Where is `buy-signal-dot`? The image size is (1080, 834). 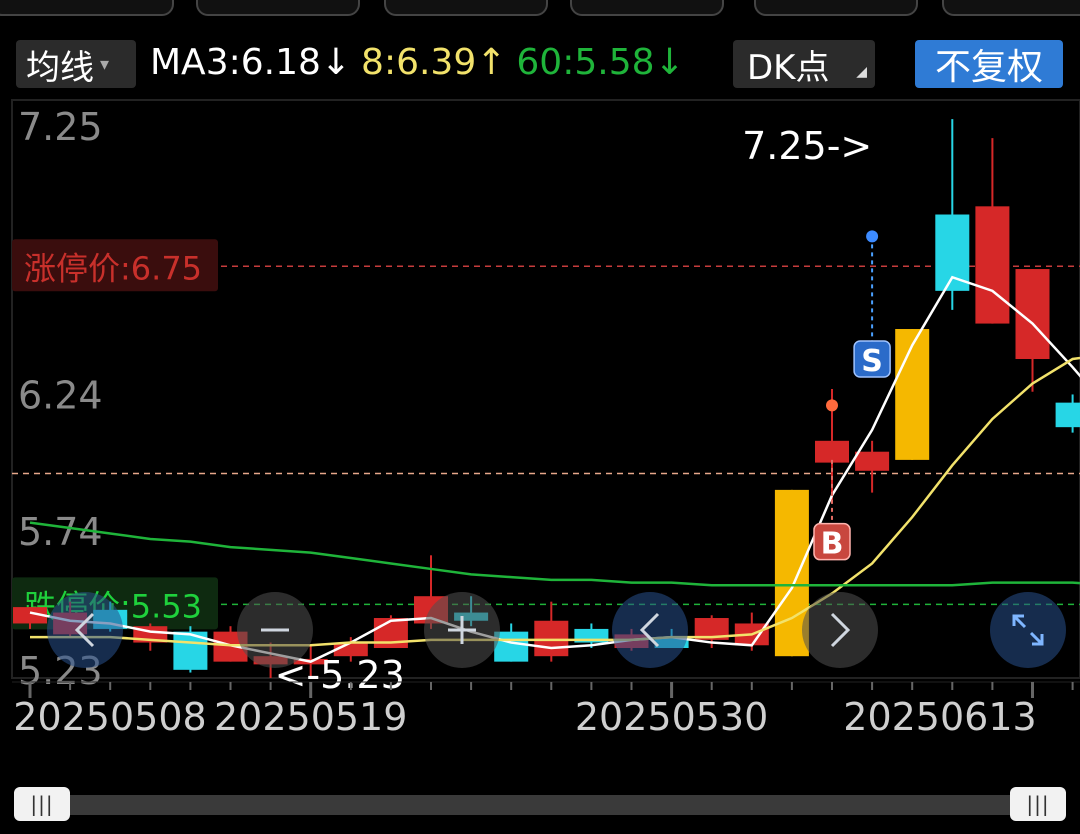 buy-signal-dot is located at coordinates (832, 405).